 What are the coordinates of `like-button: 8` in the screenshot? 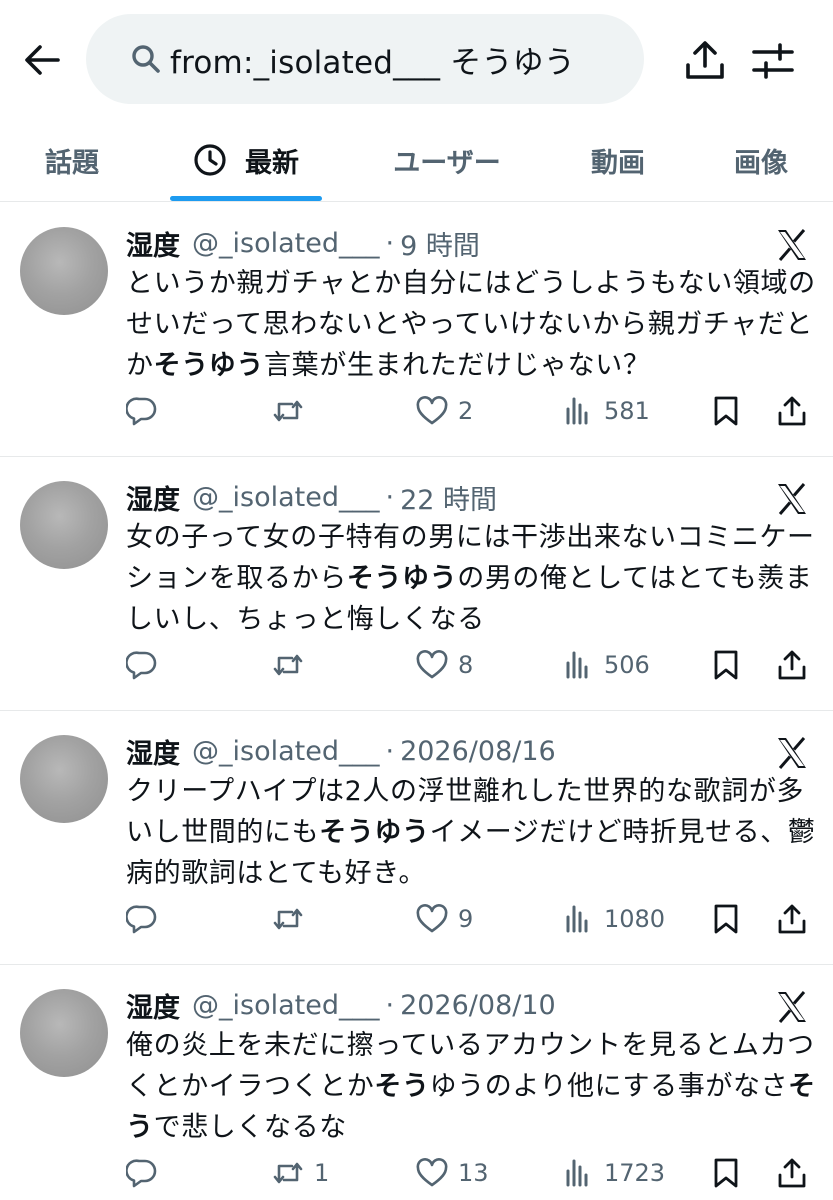 It's located at (444, 665).